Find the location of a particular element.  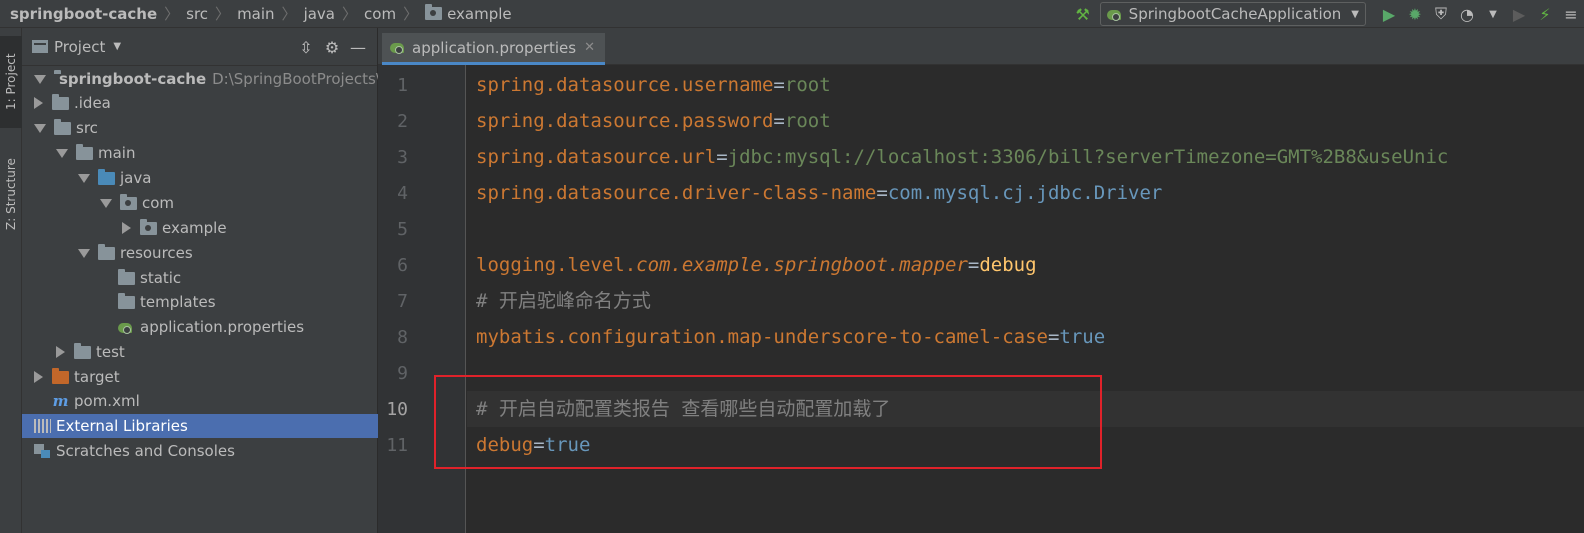

tree-item-external-libraries: External Libraries is located at coordinates (200, 426).